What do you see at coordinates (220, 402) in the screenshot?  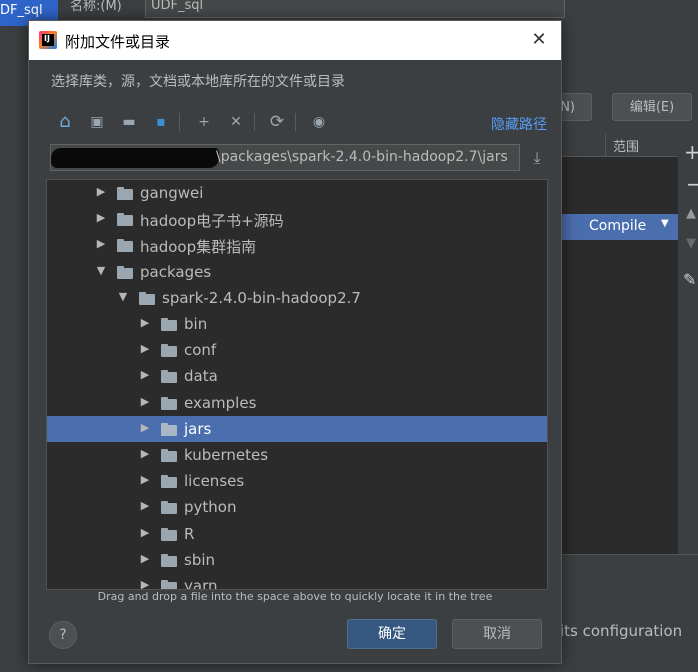 I see `tree-item-label: examples` at bounding box center [220, 402].